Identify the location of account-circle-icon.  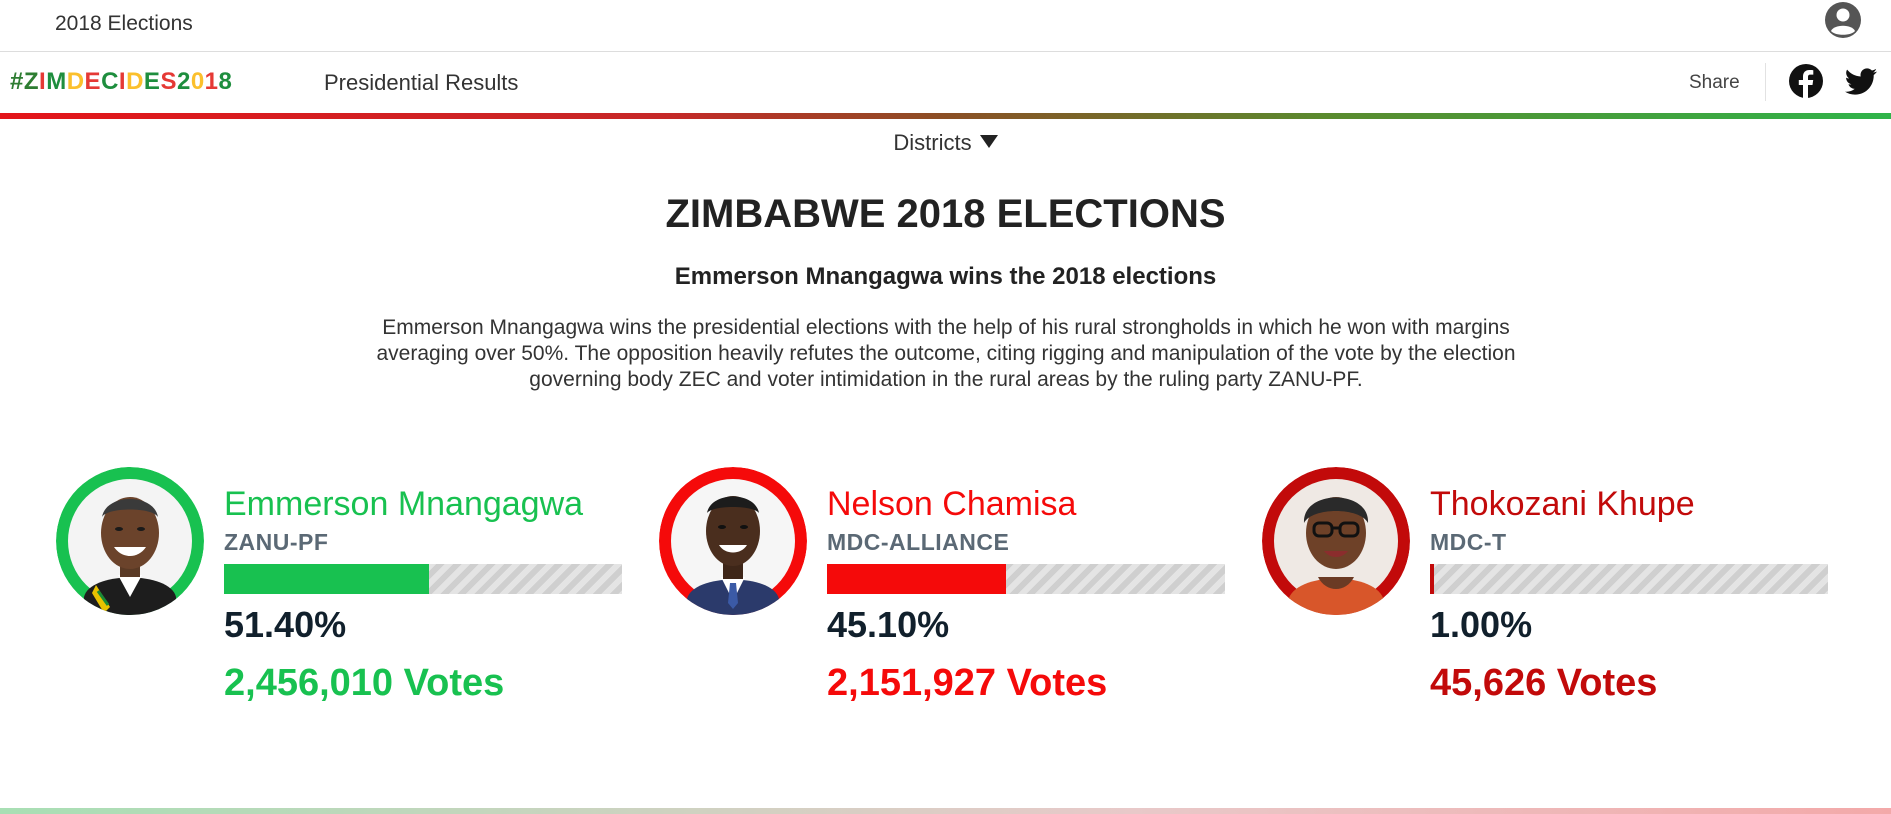
(1843, 20).